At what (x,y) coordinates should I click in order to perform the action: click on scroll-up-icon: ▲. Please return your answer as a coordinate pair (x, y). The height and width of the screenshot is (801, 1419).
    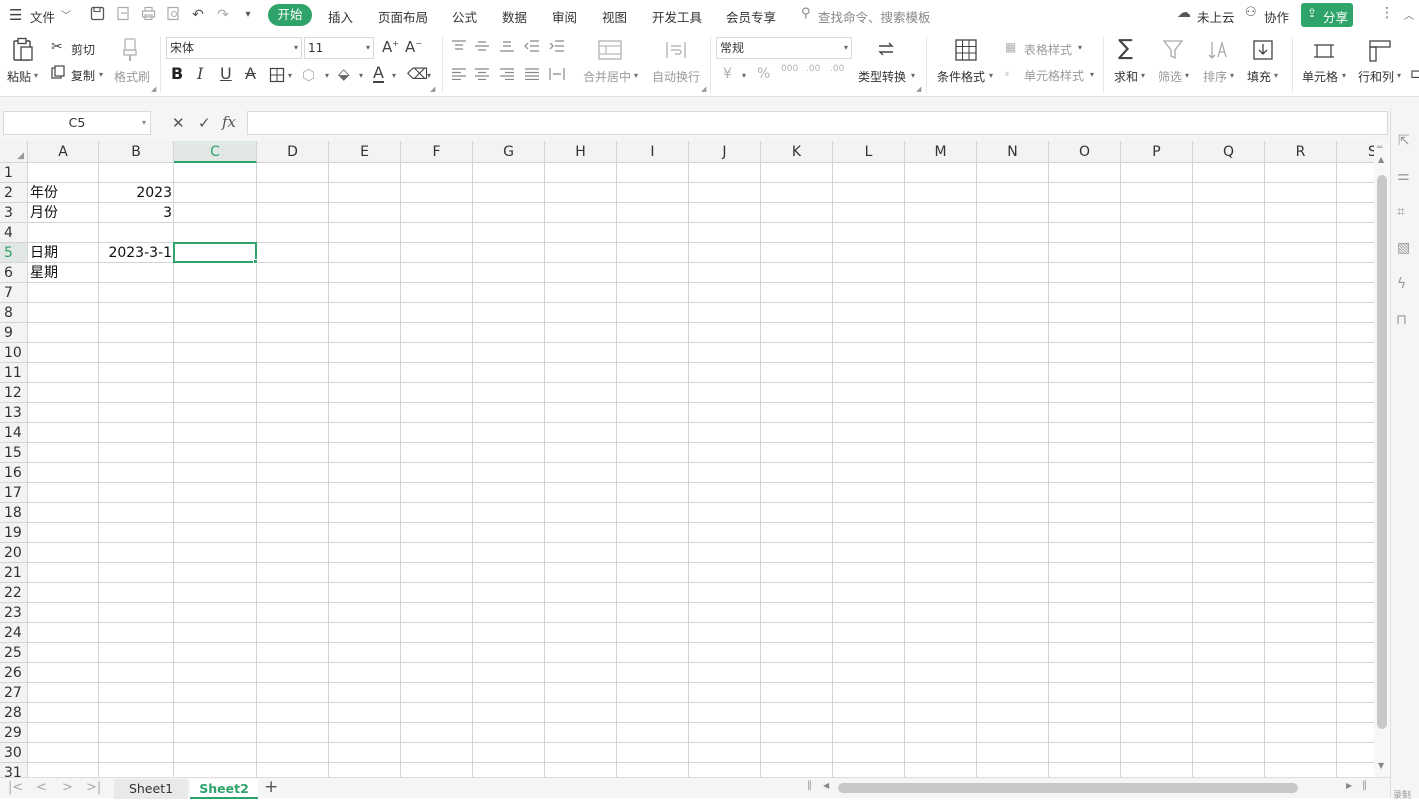
    Looking at the image, I should click on (1381, 159).